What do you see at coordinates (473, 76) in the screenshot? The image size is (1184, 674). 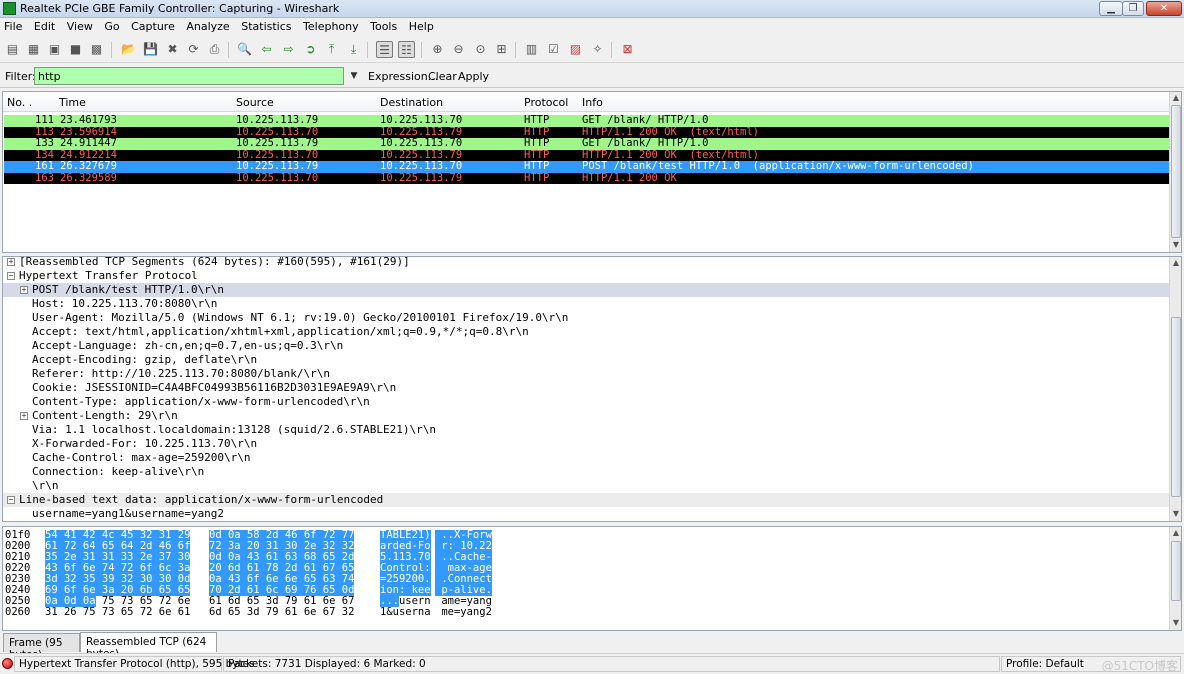 I see `apply-button: Apply` at bounding box center [473, 76].